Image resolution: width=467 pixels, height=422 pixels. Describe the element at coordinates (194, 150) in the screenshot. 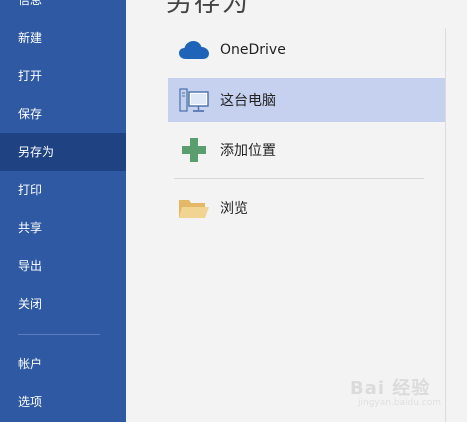

I see `plus-icon` at that location.